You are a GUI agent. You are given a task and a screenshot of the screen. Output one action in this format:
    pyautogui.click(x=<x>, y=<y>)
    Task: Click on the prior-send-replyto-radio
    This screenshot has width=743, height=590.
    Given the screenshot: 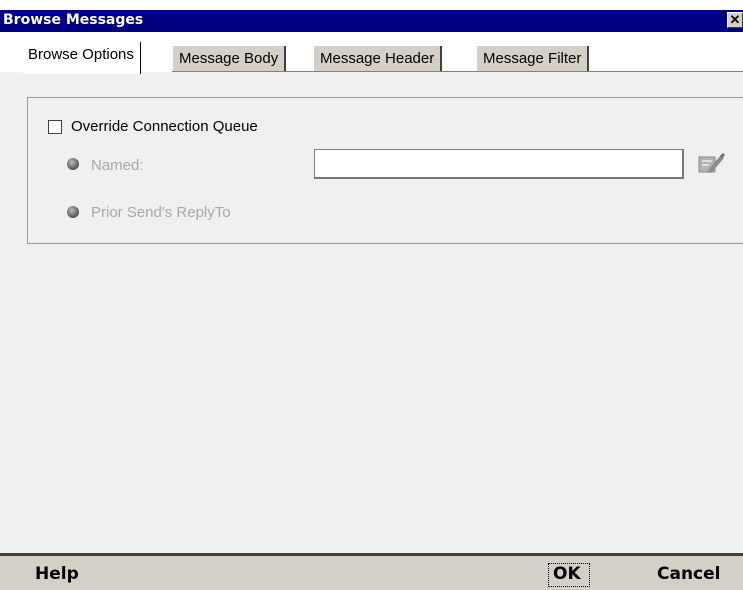 What is the action you would take?
    pyautogui.click(x=73, y=212)
    